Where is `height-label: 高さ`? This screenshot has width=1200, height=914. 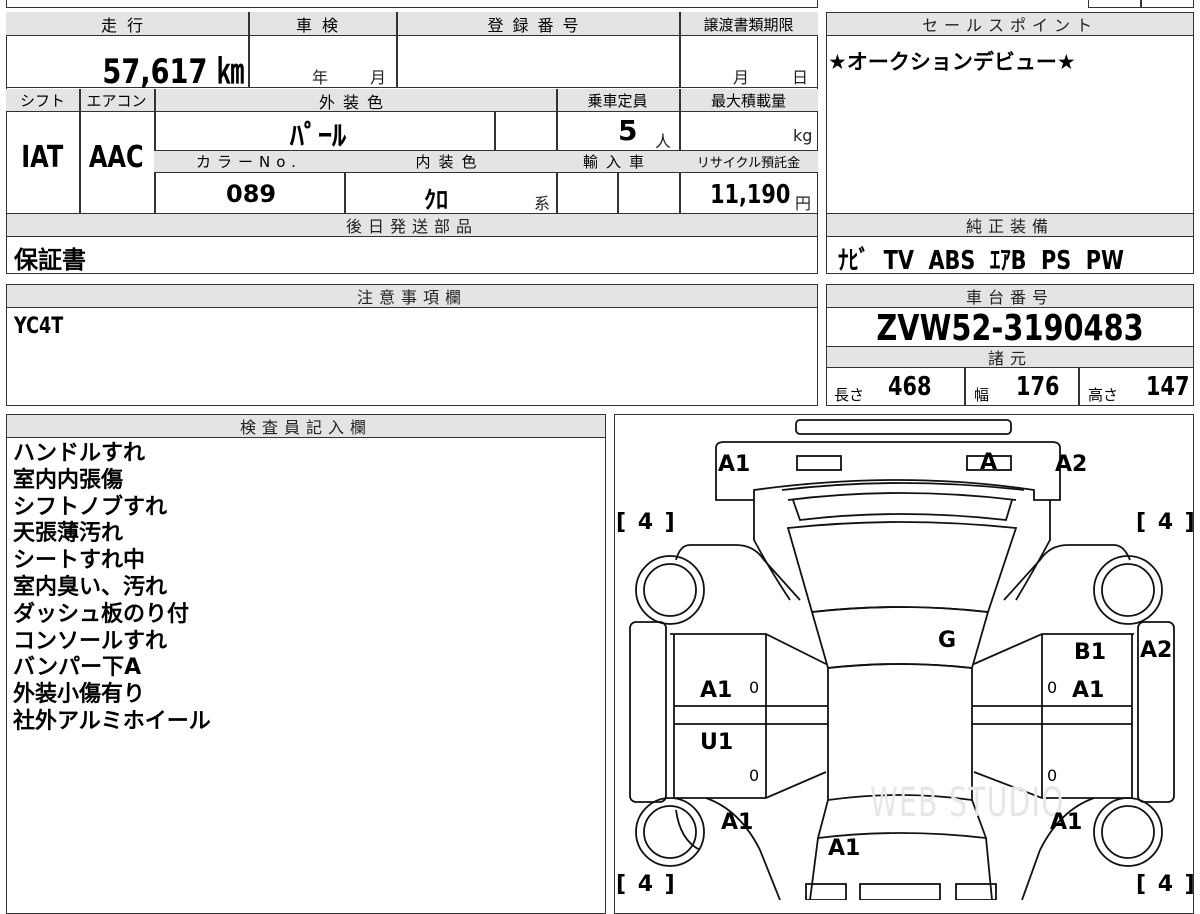 height-label: 高さ is located at coordinates (1103, 395).